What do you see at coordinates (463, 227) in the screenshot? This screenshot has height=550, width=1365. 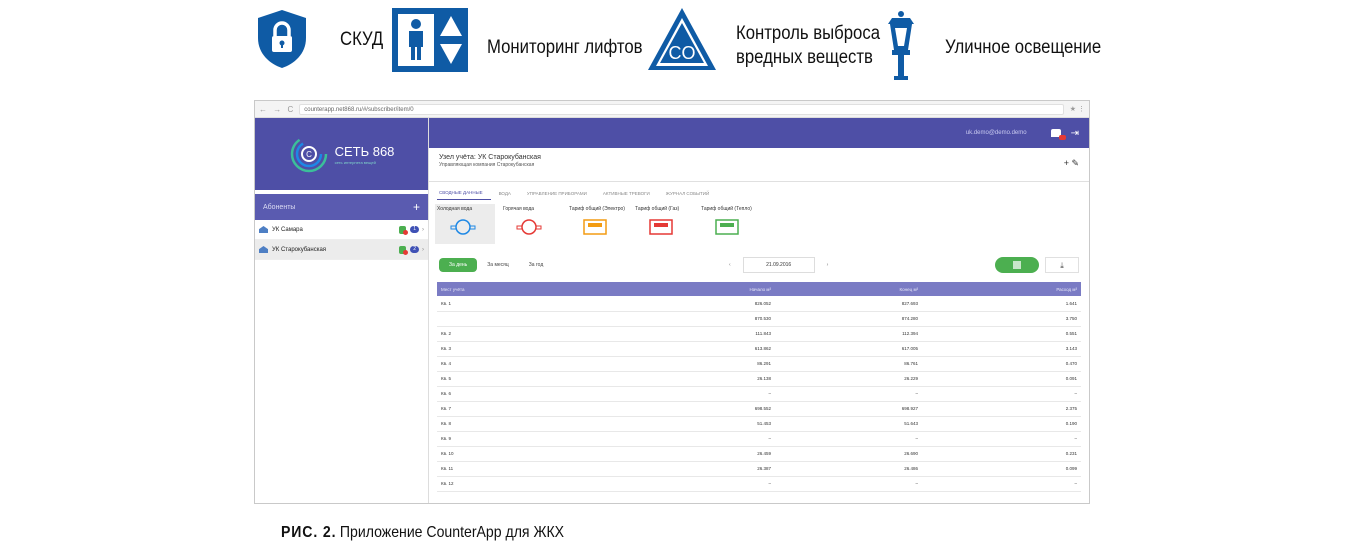 I see `cold-water-meter-icon` at bounding box center [463, 227].